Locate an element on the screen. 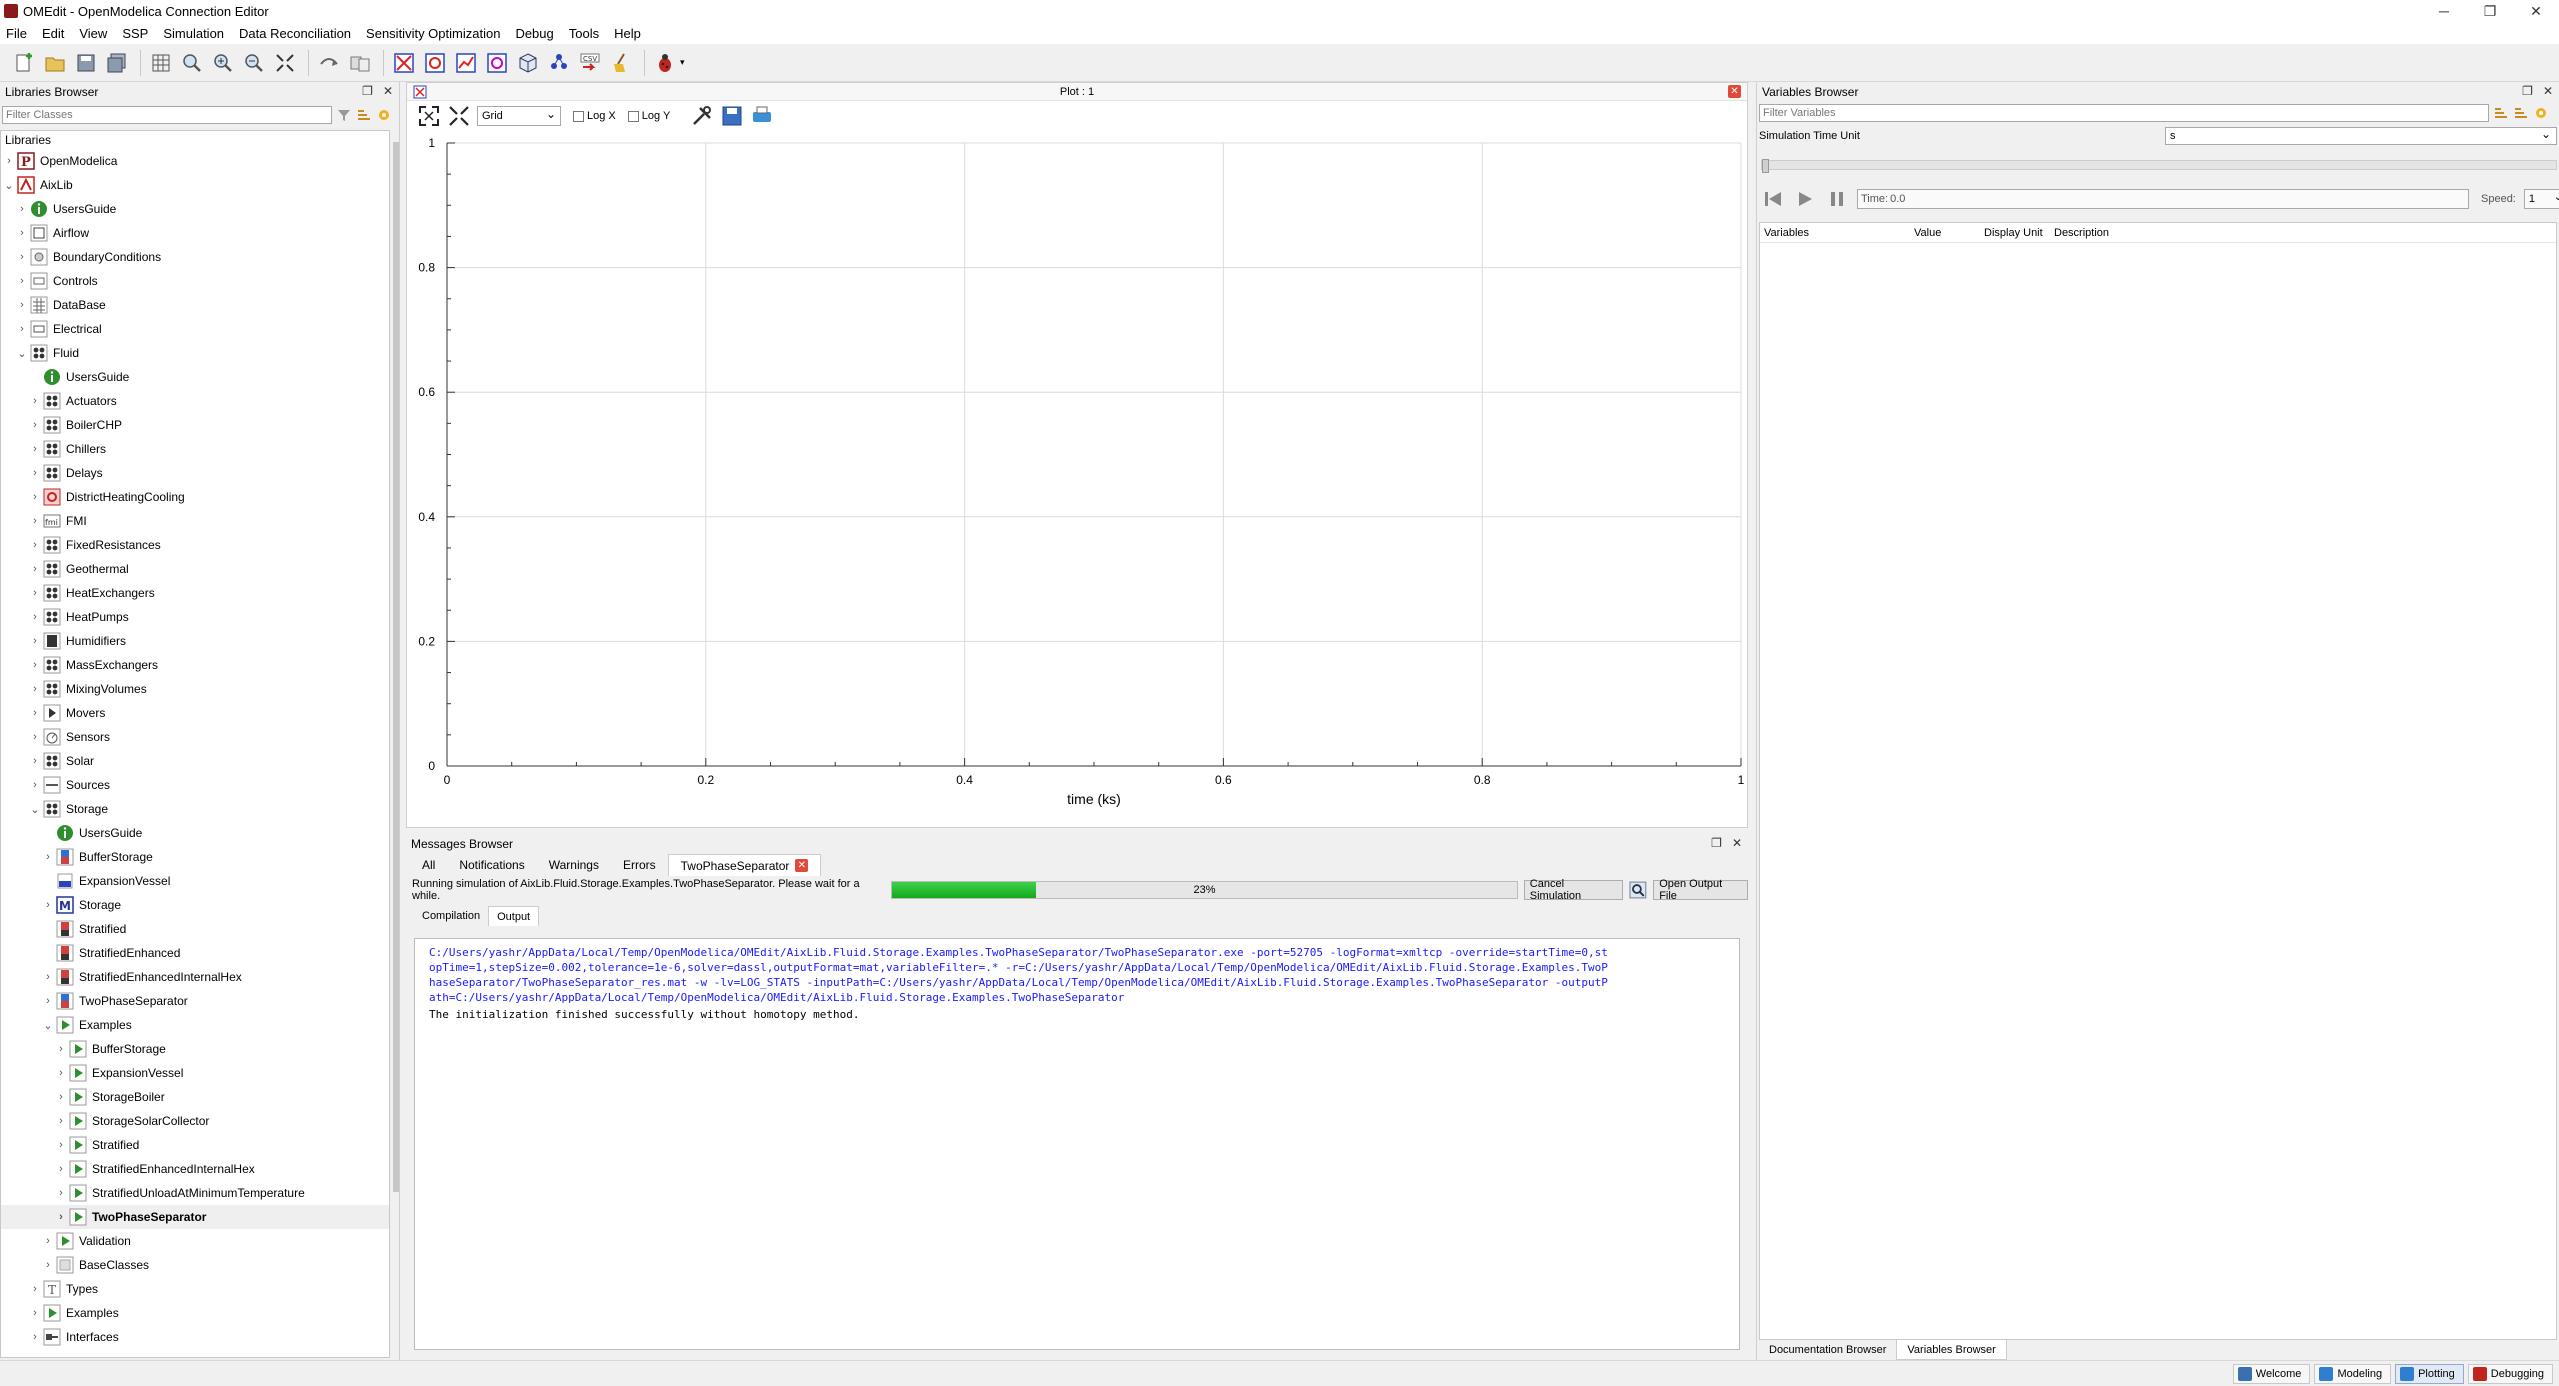 This screenshot has width=2559, height=1386. menu-sensitivity-optimization: Sensitivity Optimization is located at coordinates (433, 33).